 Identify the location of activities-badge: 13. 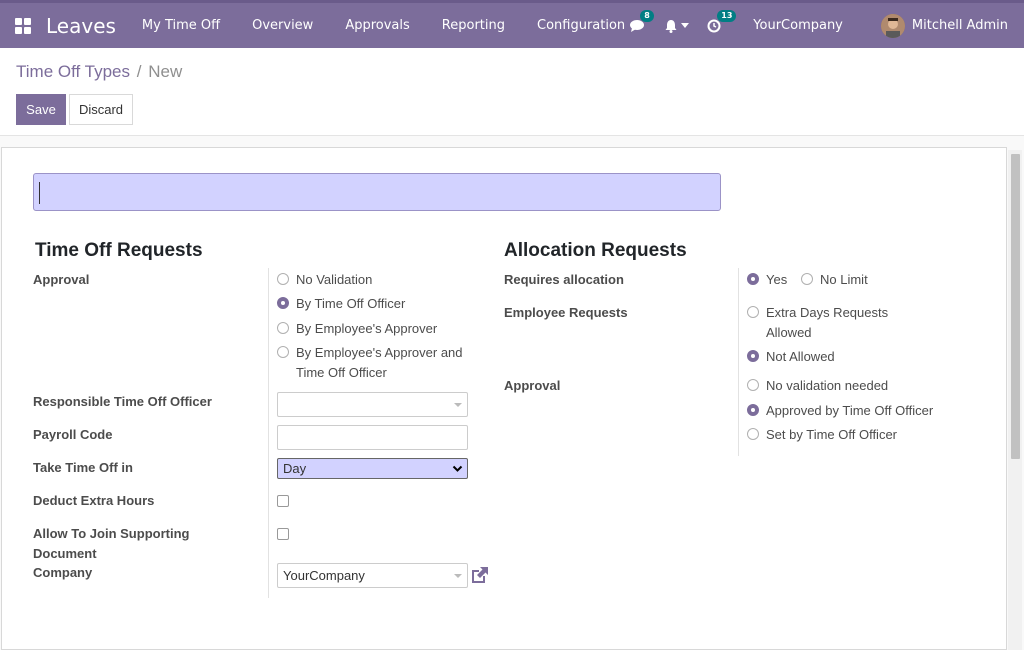
(727, 15).